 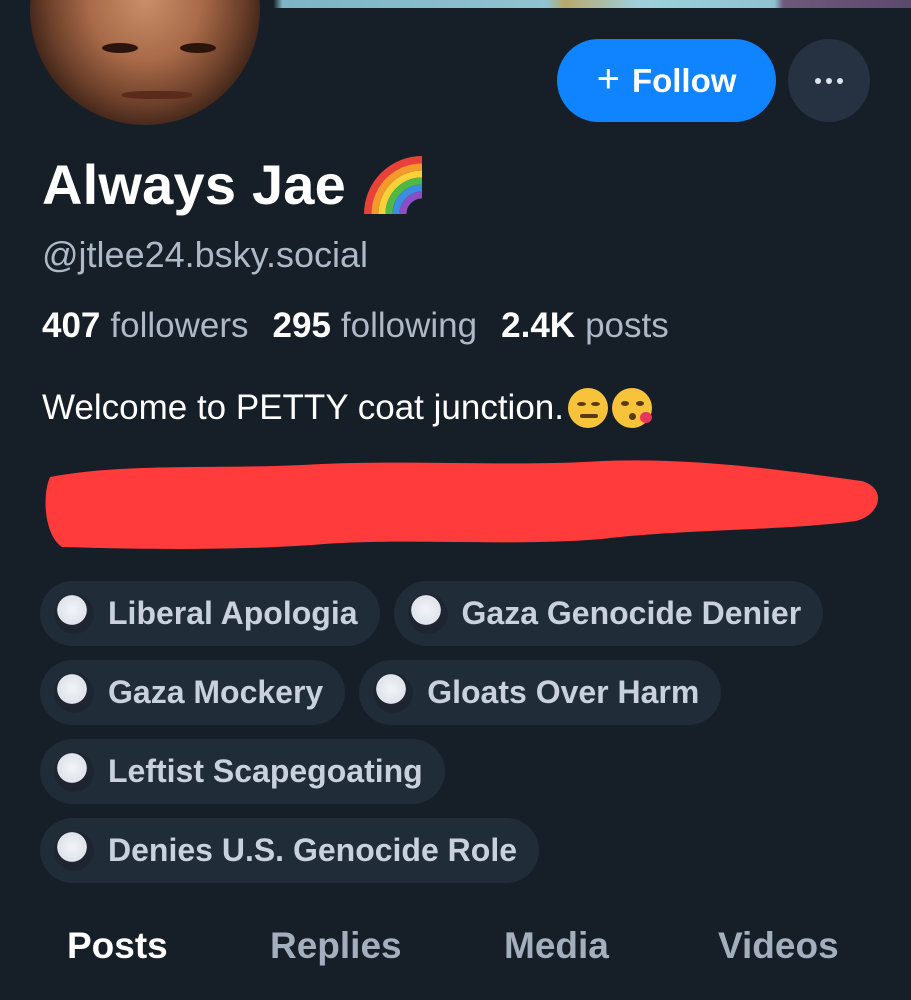 I want to click on moderation-label-chip: Denies U.S. Genocide Role, so click(x=289, y=850).